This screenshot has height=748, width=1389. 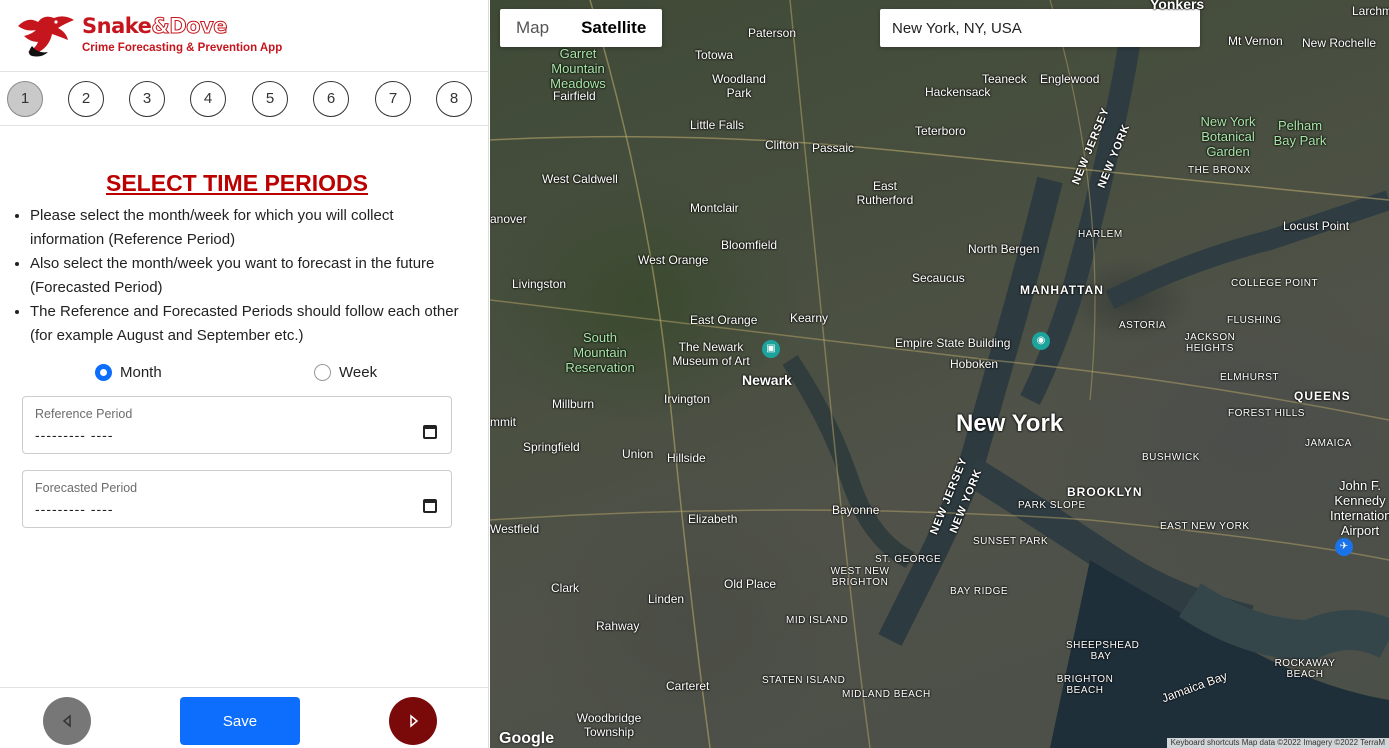 I want to click on map-label: Clark, so click(x=565, y=588).